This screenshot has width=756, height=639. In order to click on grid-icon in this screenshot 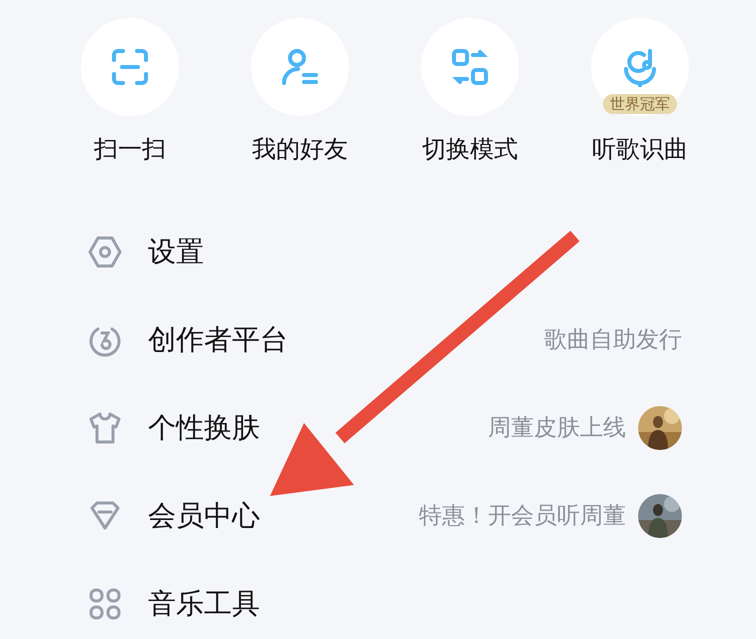, I will do `click(105, 604)`.